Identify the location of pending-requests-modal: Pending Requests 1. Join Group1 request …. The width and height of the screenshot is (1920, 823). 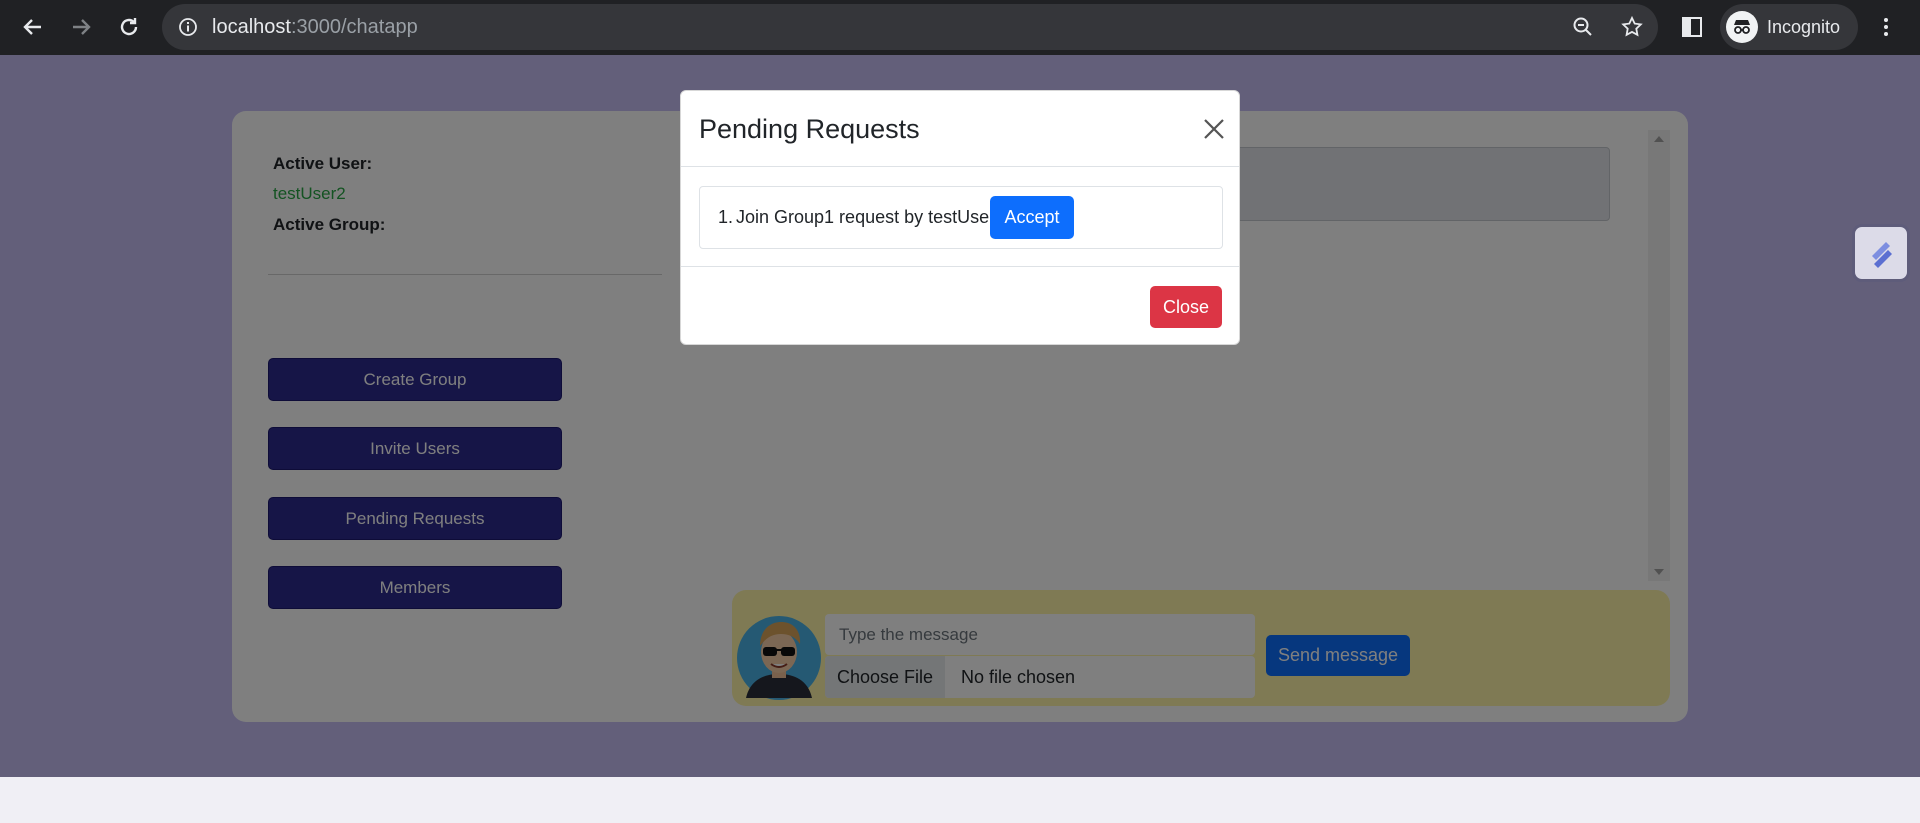
(960, 217).